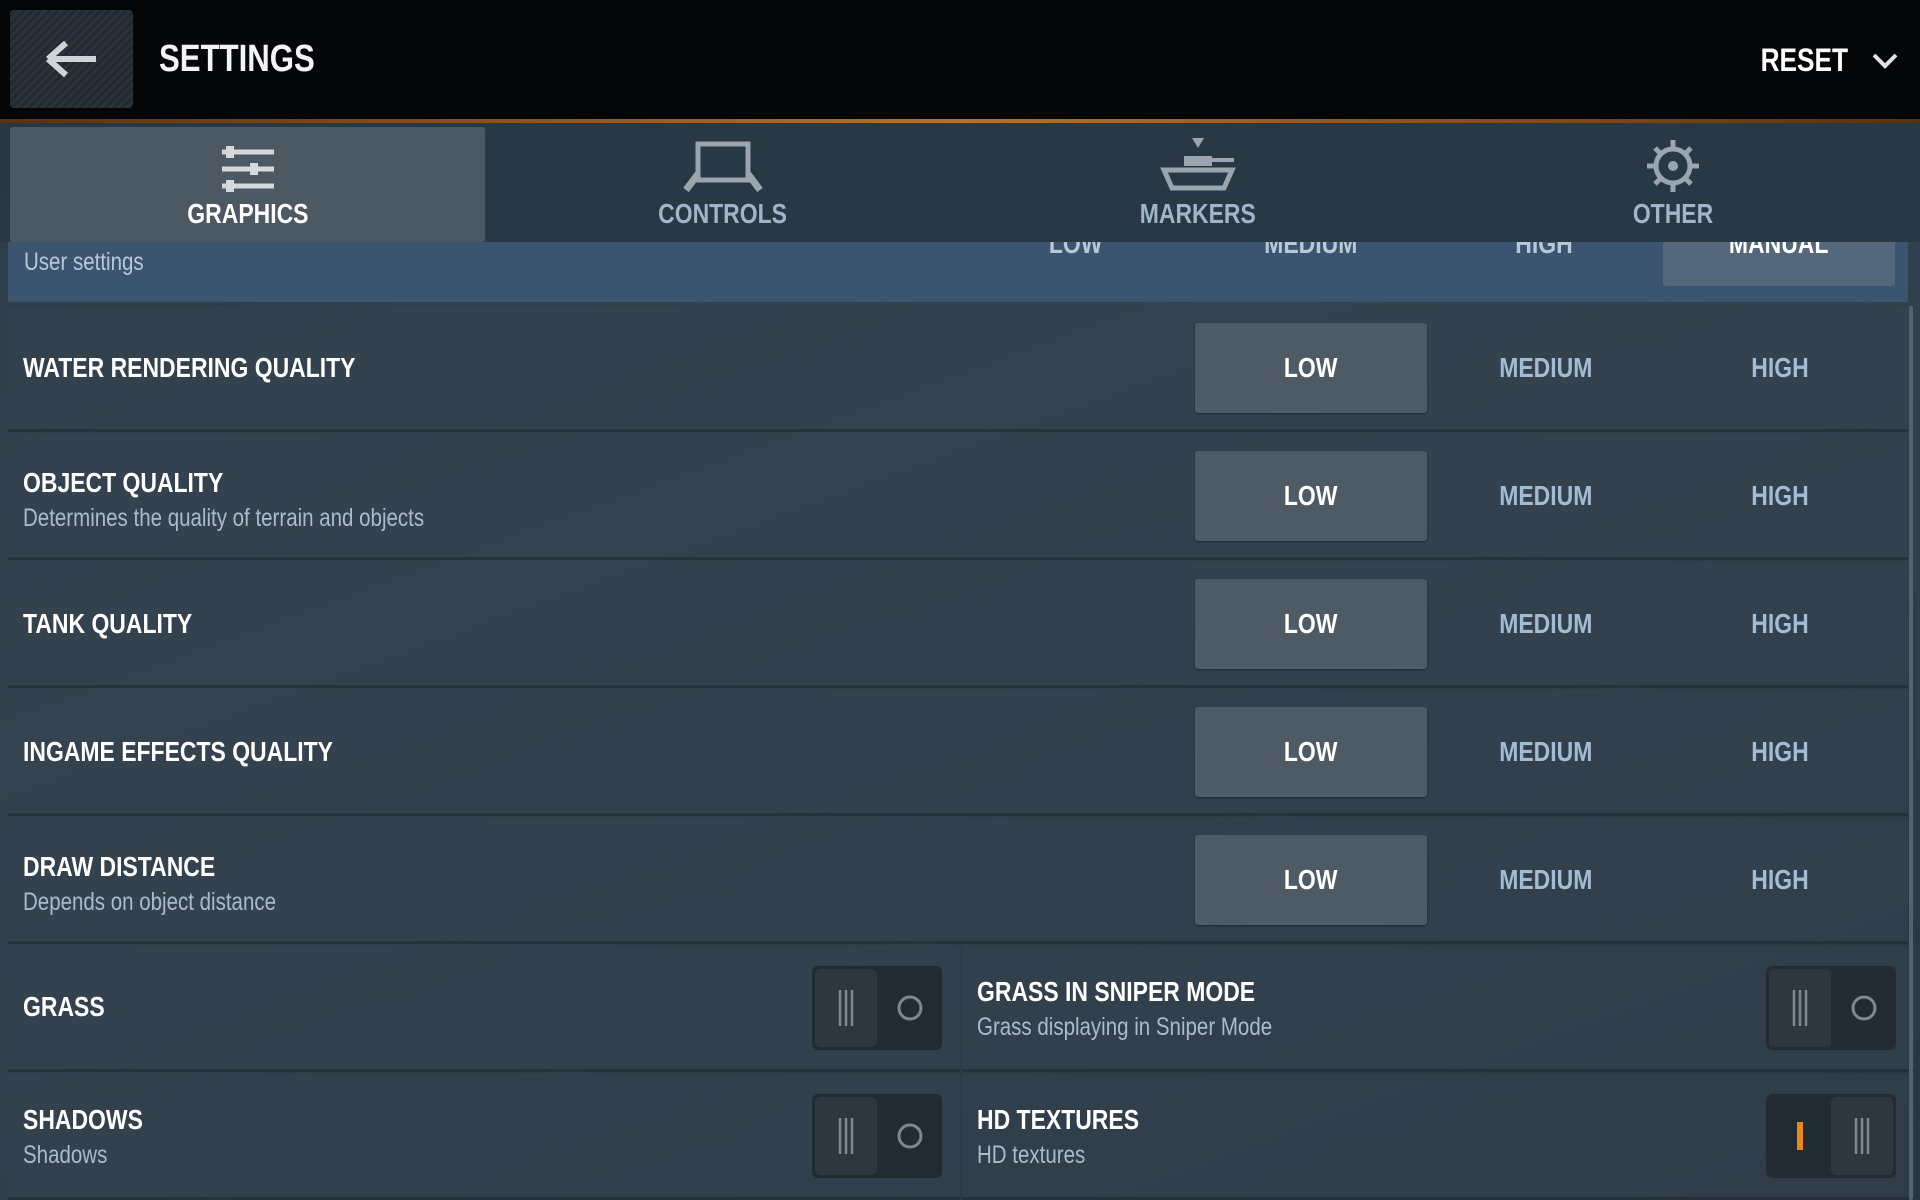  I want to click on toggle-row: SHADOWS Shadows, so click(484, 1137).